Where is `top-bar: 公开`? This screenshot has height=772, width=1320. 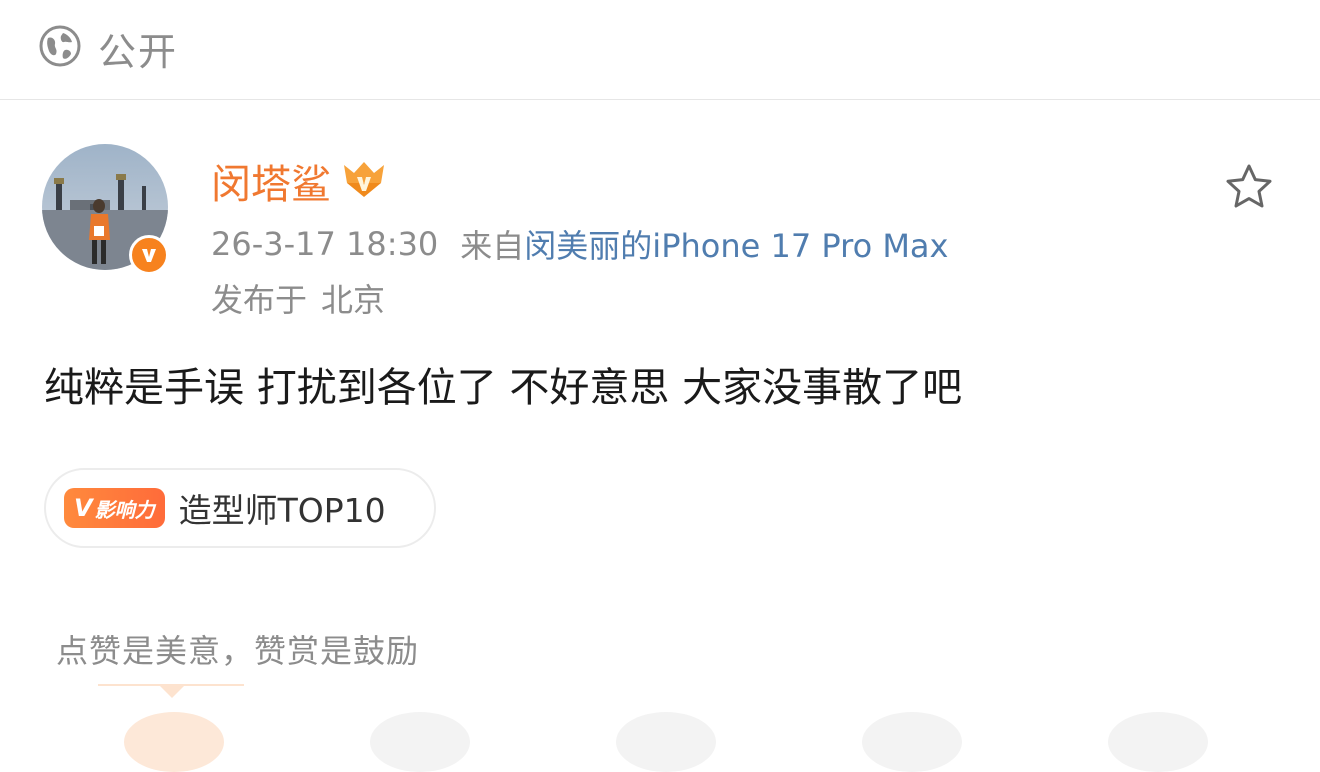
top-bar: 公开 is located at coordinates (660, 50).